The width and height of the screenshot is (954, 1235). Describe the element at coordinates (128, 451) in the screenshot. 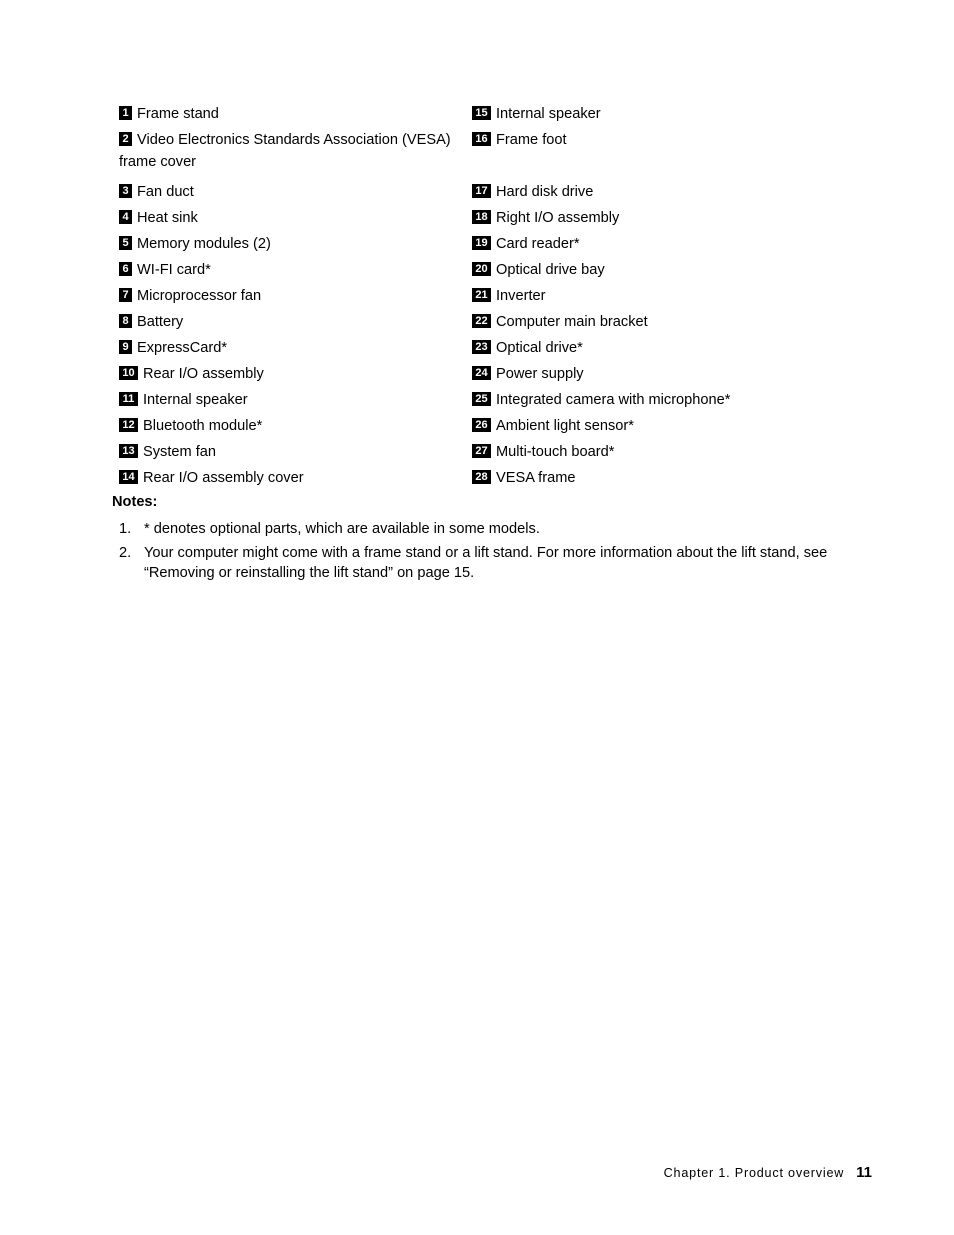

I see `legend-number-badge: 13` at that location.